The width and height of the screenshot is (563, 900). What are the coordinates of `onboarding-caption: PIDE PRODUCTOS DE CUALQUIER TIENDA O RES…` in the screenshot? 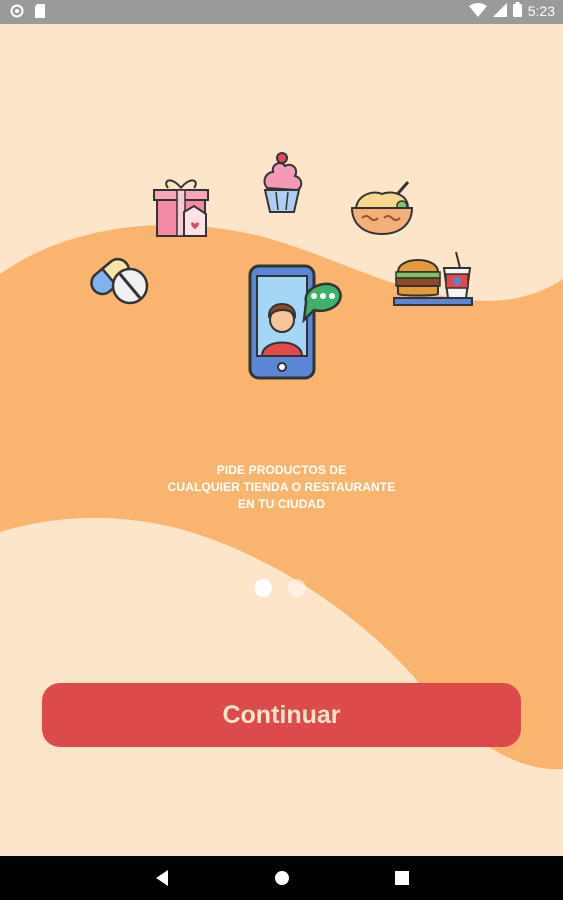 It's located at (281, 487).